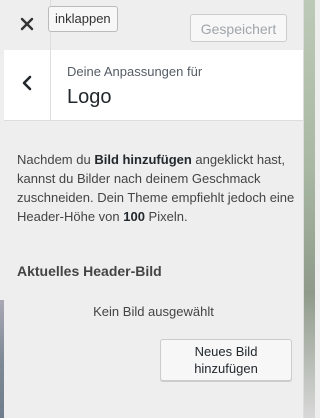 The height and width of the screenshot is (418, 320). I want to click on close-icon, so click(27, 25).